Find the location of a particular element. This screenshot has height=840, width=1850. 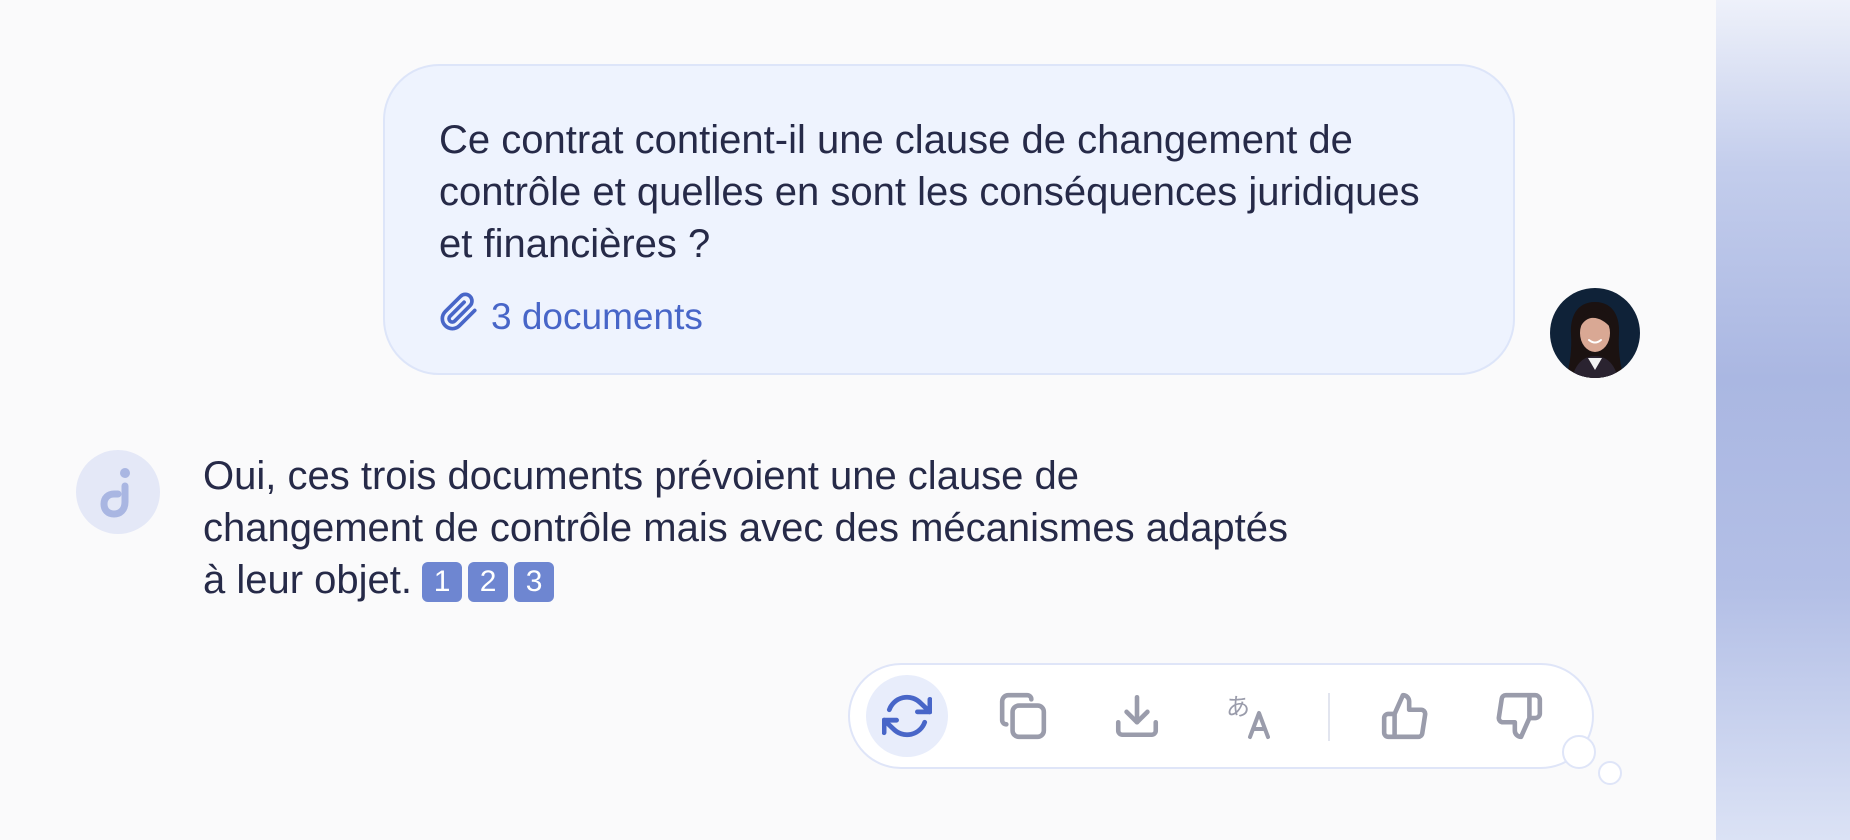

translate-button: あ is located at coordinates (1251, 716).